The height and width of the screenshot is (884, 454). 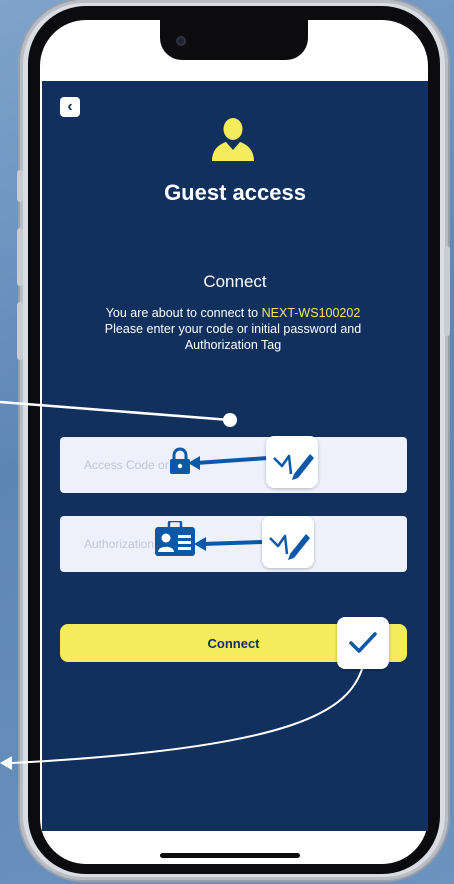 I want to click on volume-down-button, so click(x=20, y=331).